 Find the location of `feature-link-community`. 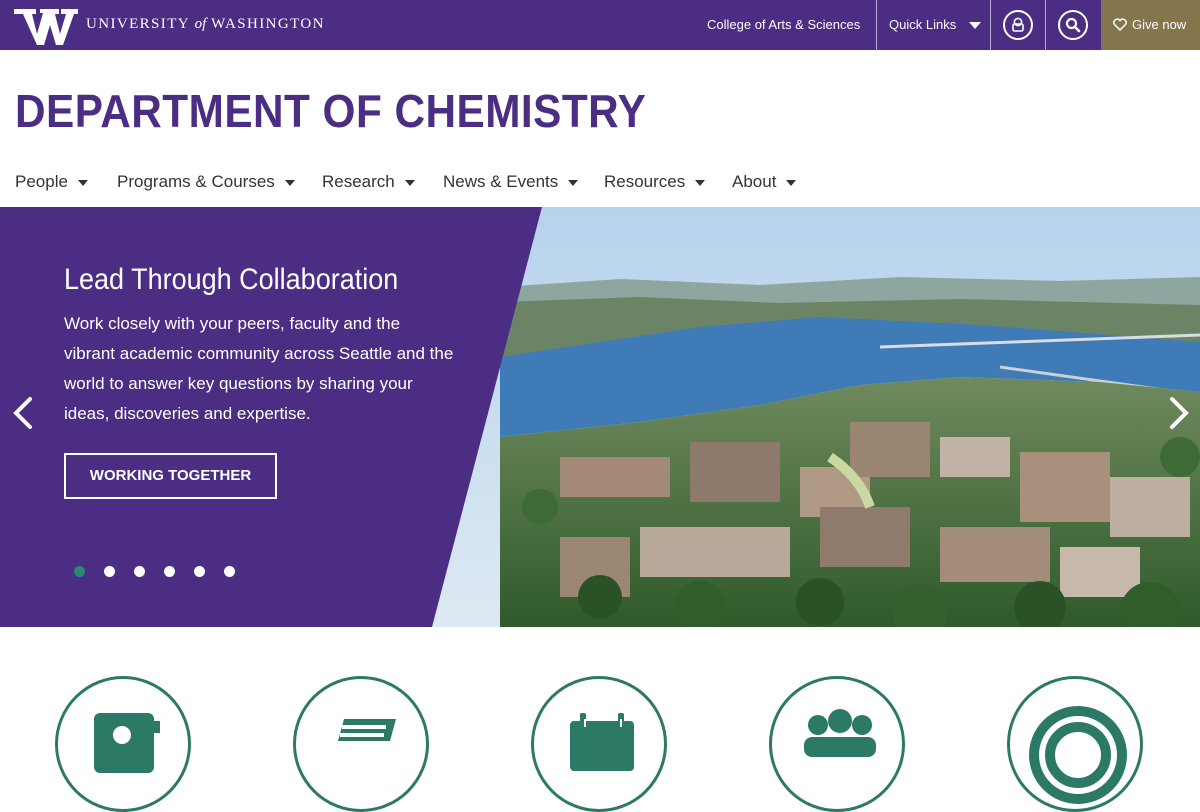

feature-link-community is located at coordinates (837, 744).